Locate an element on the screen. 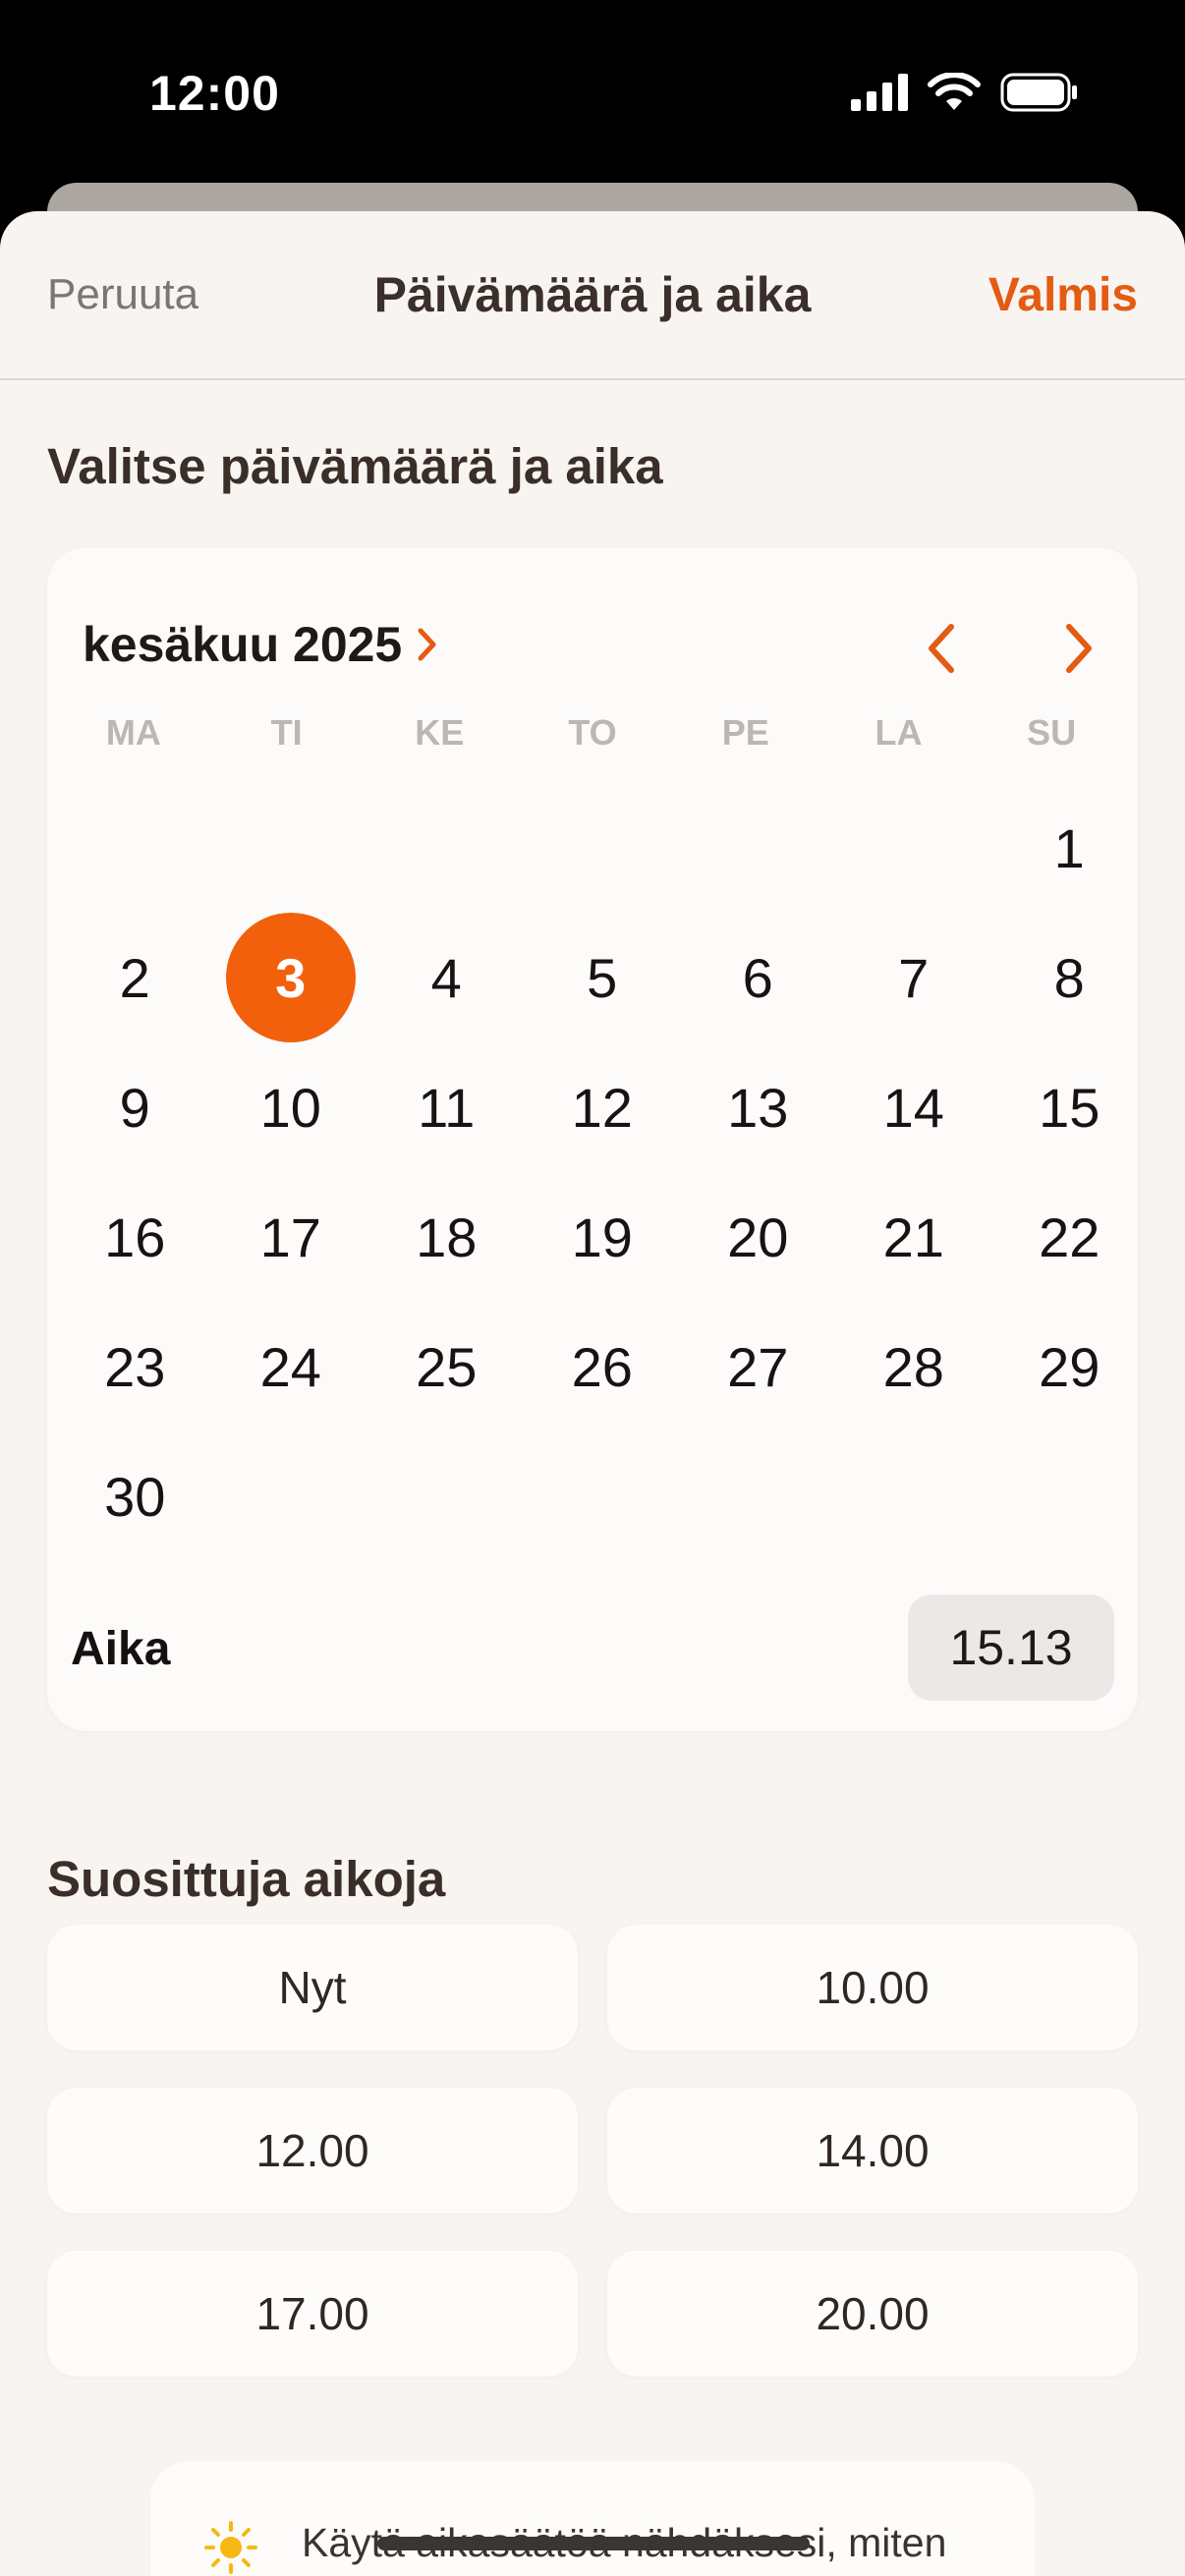  calendar-day: 7 is located at coordinates (914, 977).